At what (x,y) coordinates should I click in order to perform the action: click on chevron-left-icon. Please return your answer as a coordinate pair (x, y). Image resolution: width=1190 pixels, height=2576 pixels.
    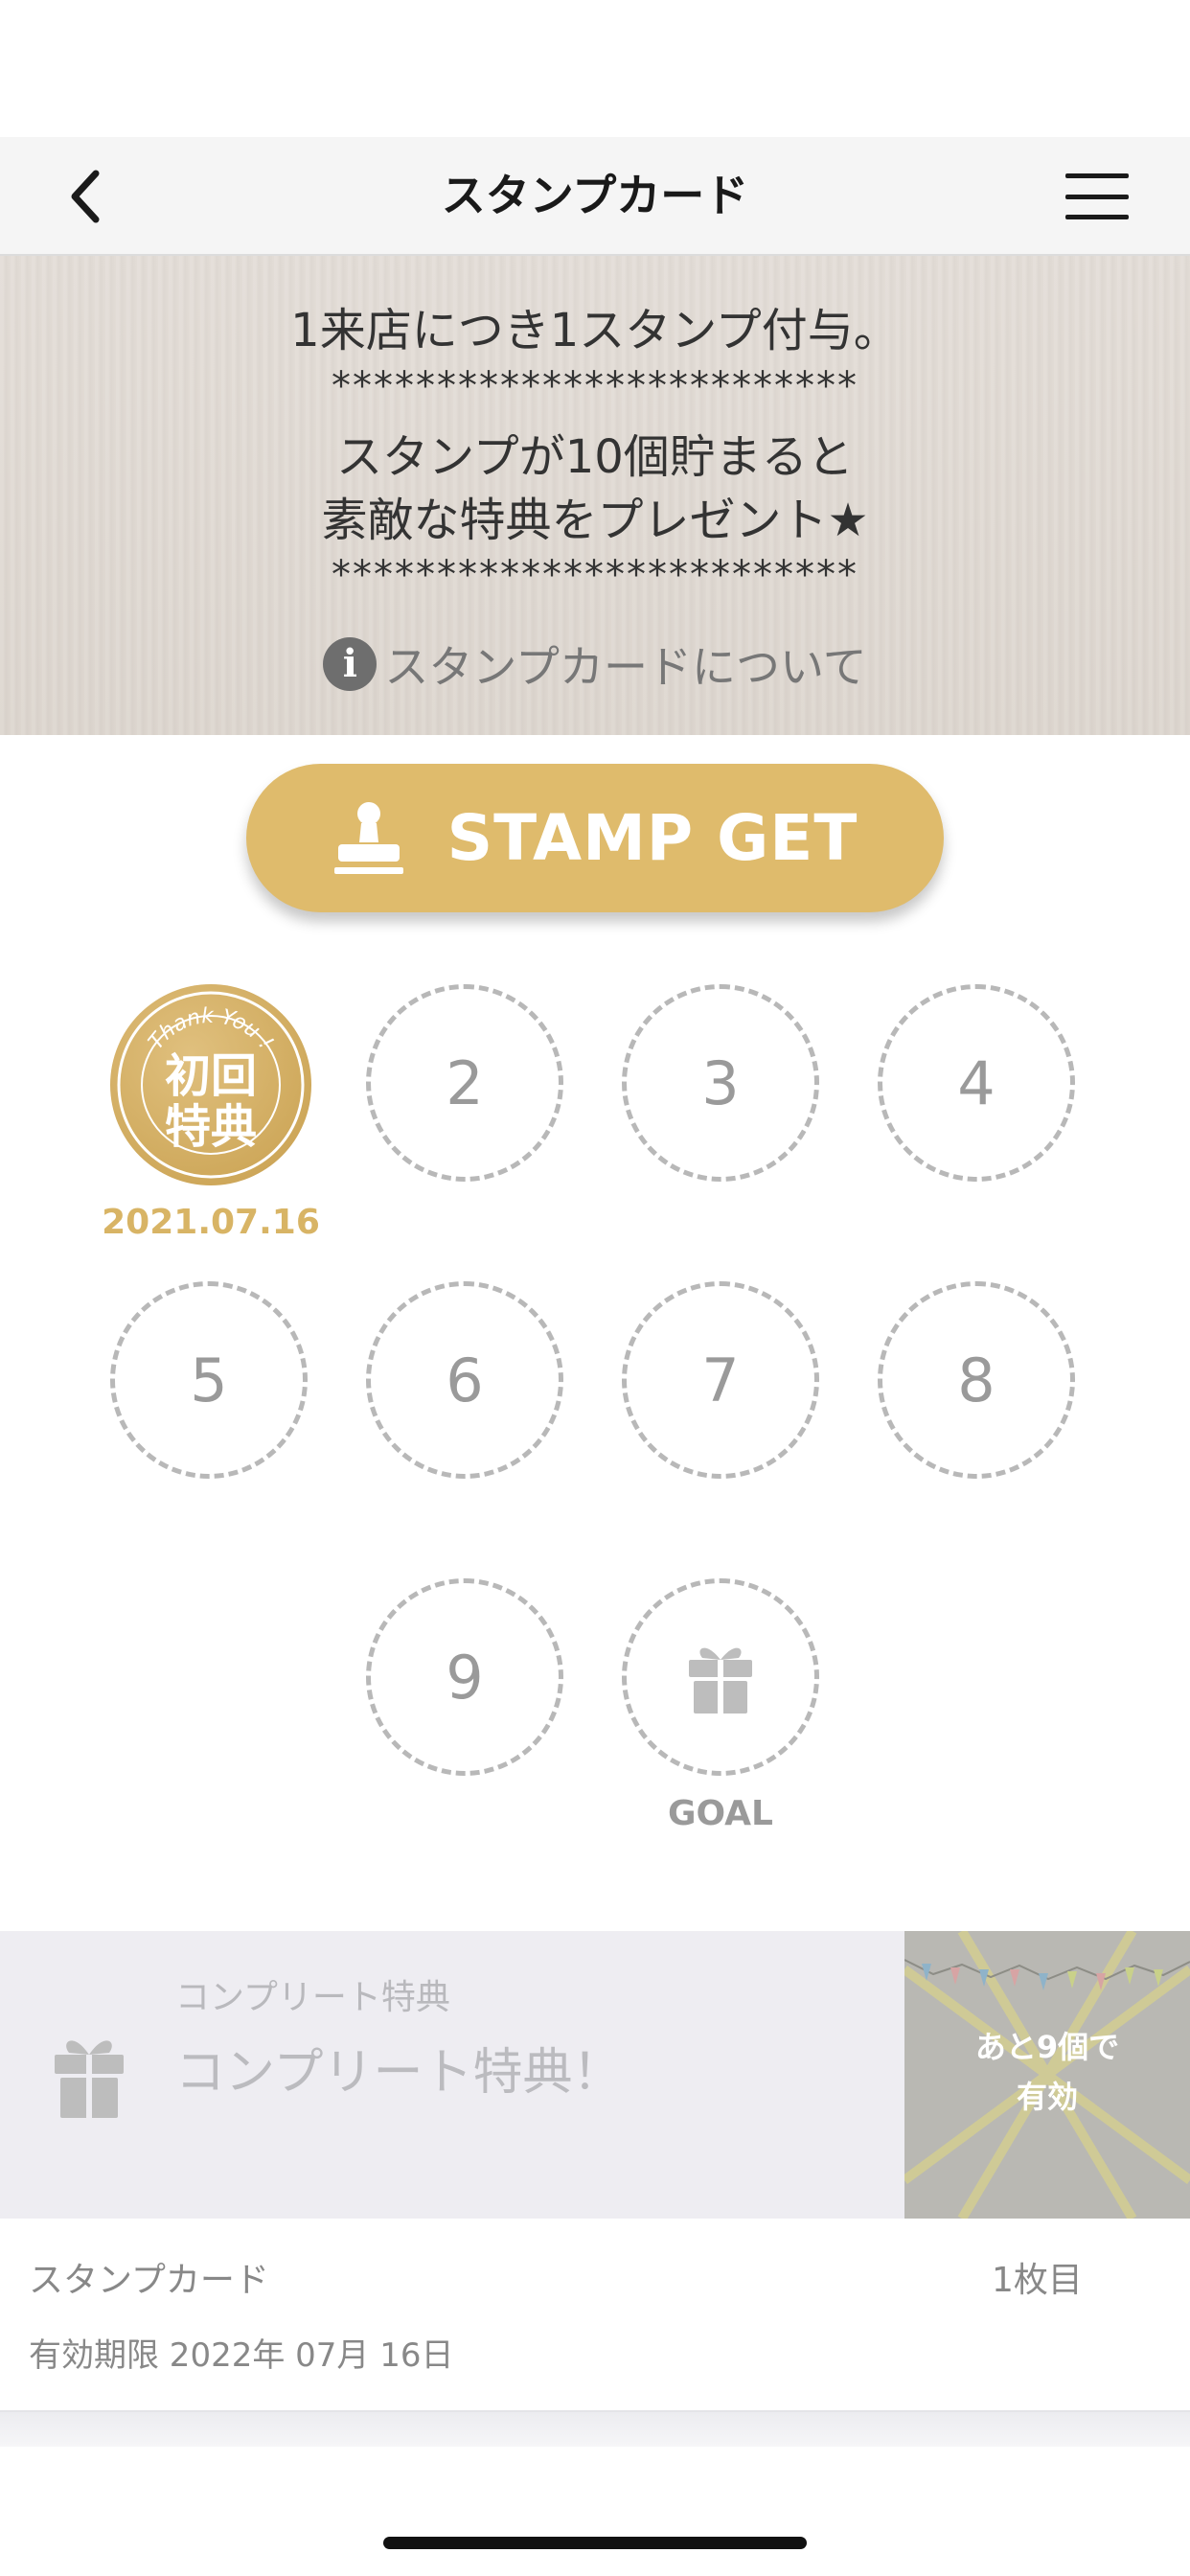
    Looking at the image, I should click on (86, 196).